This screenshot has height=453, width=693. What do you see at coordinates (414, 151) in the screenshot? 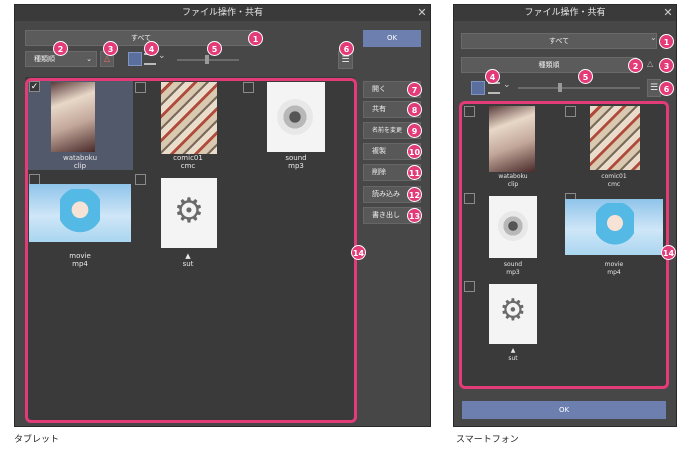
I see `badge-10: 10` at bounding box center [414, 151].